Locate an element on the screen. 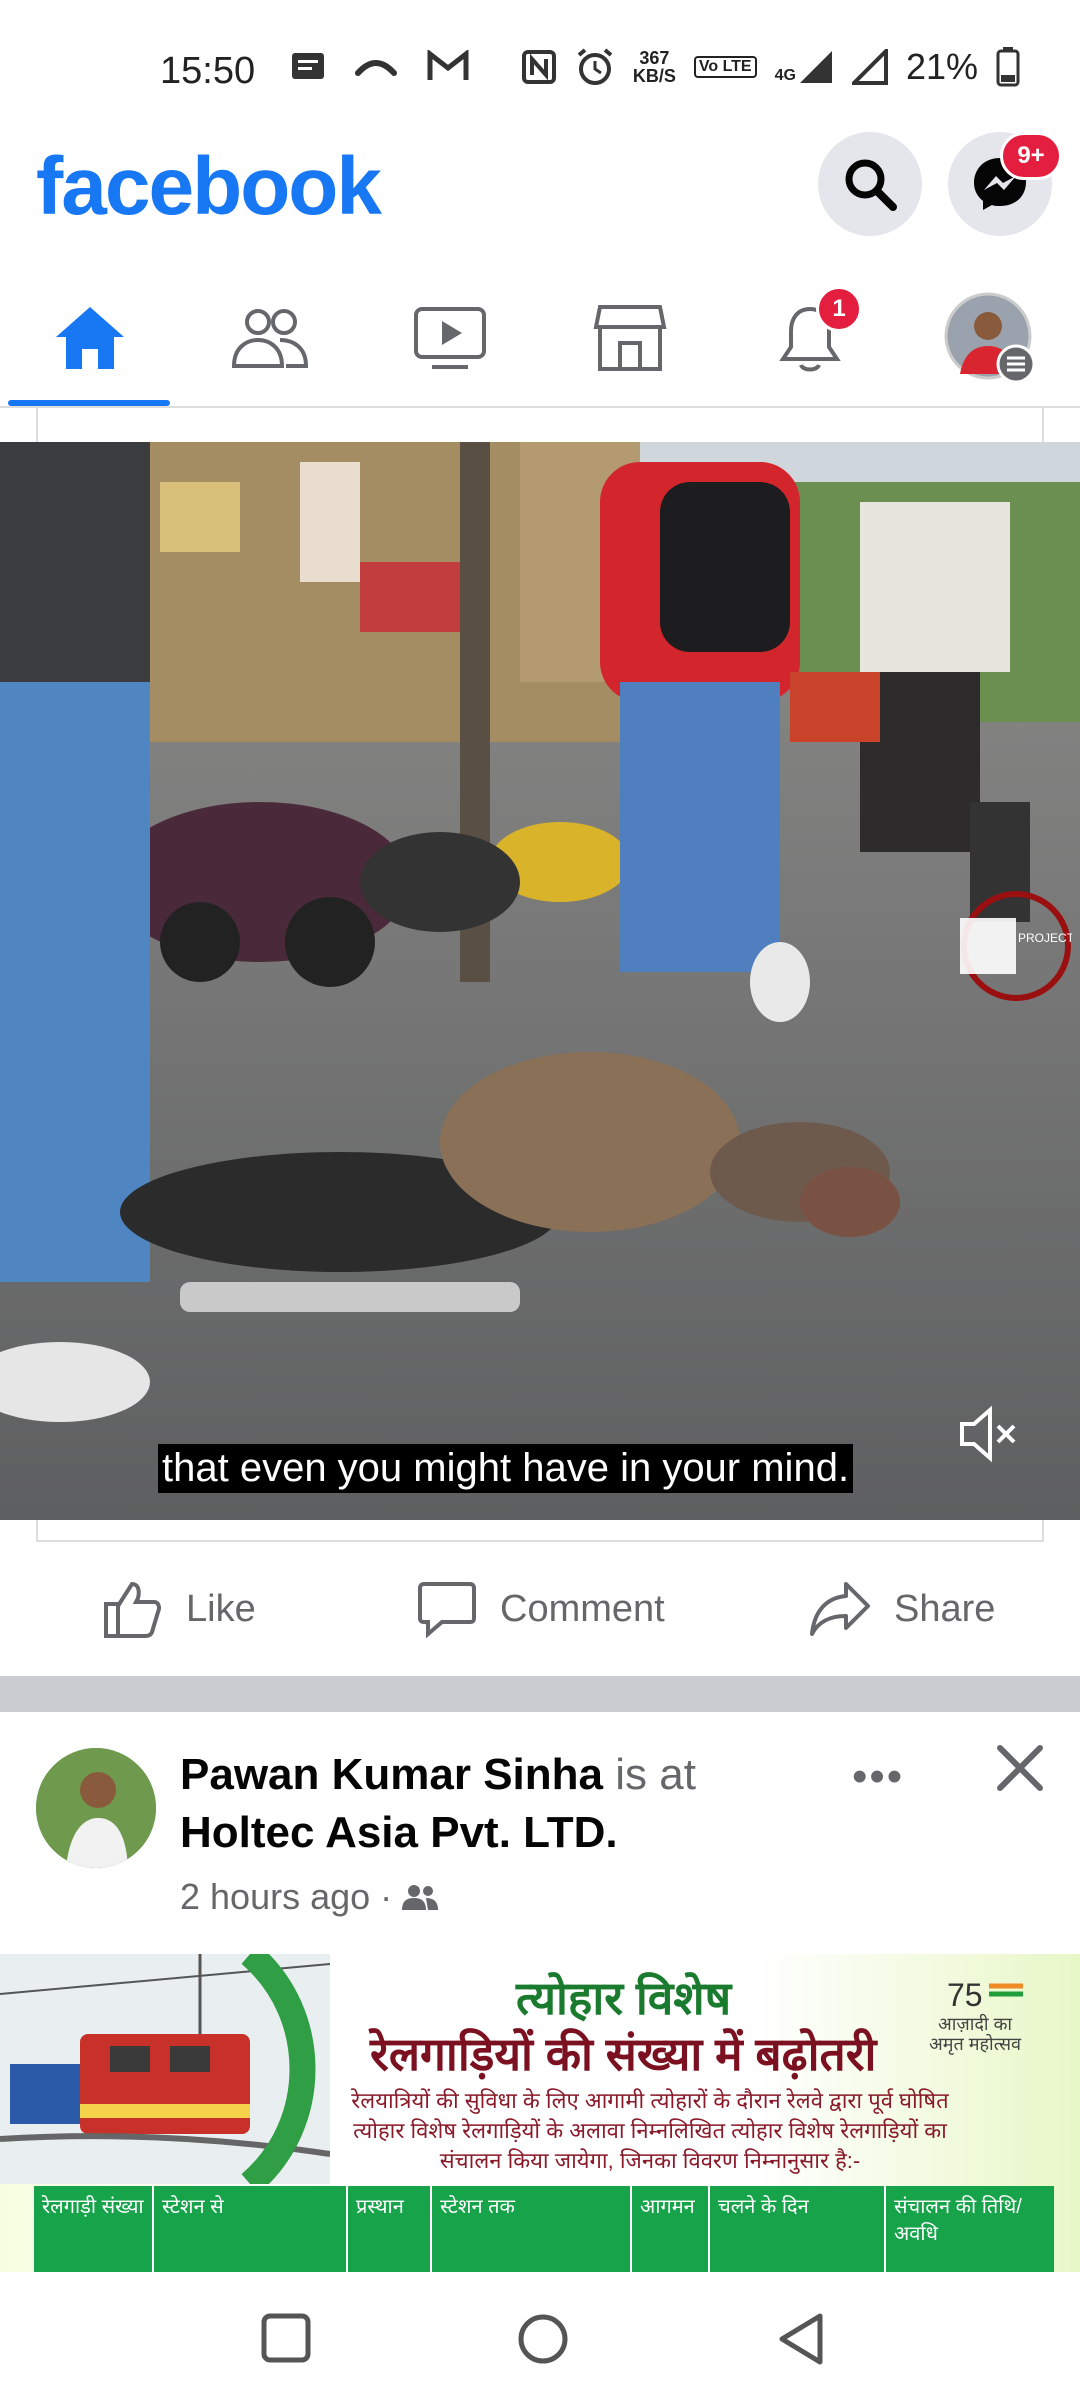  back-button is located at coordinates (802, 2341).